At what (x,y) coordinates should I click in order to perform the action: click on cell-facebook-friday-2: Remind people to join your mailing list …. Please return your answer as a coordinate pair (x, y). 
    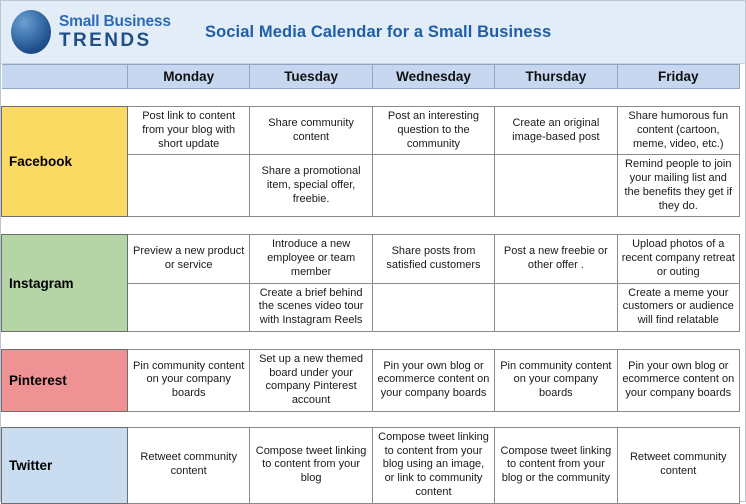
    Looking at the image, I should click on (678, 186).